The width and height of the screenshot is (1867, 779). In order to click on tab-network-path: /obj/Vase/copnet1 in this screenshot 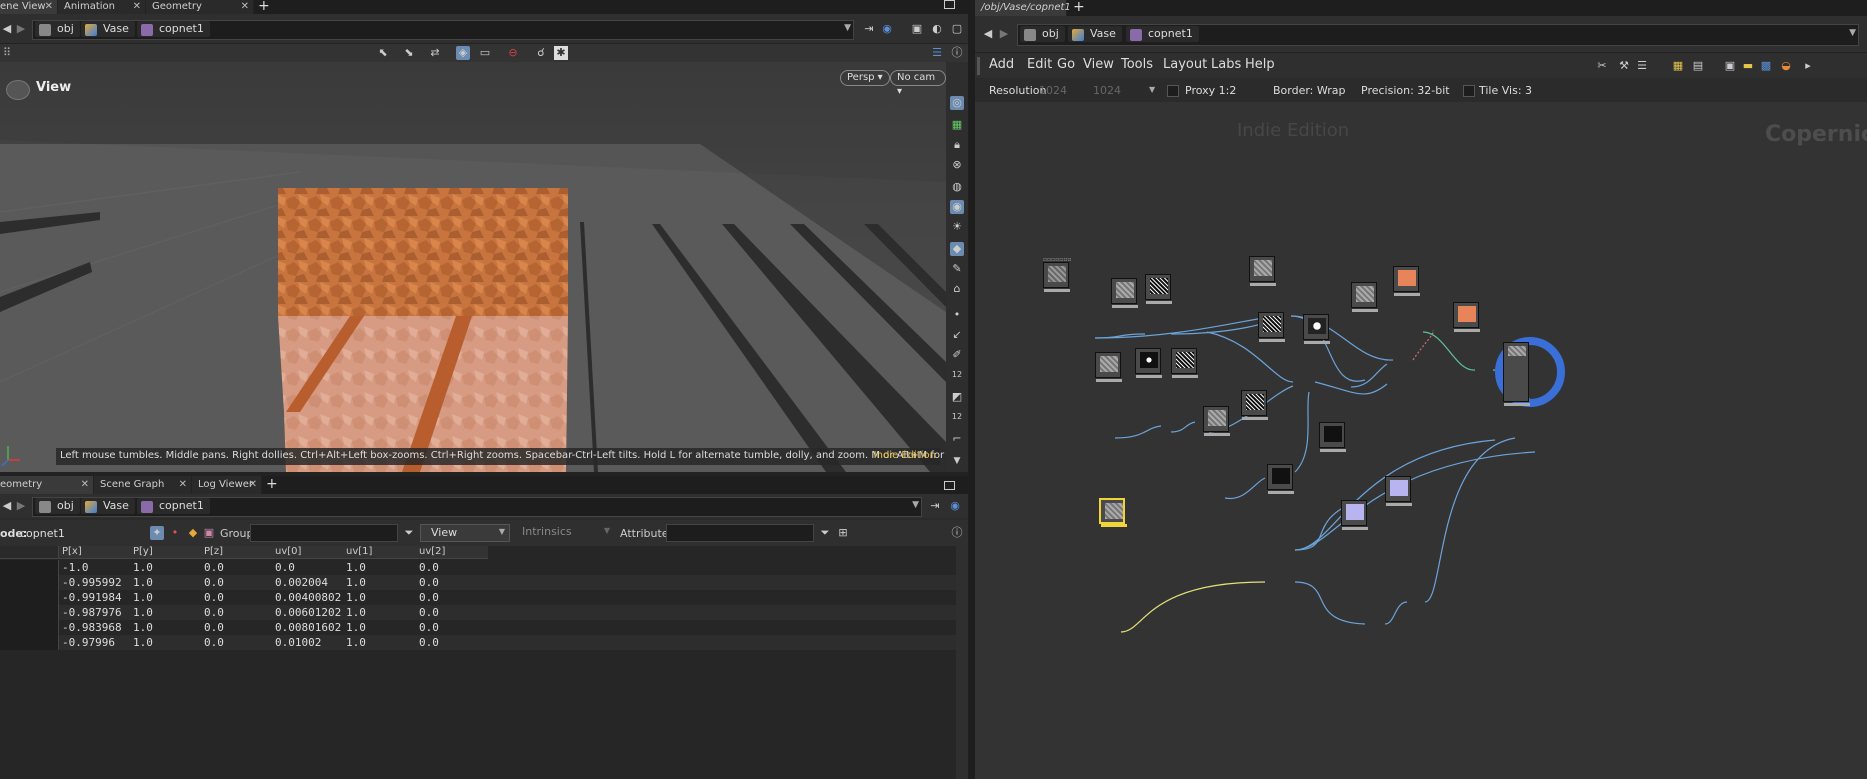, I will do `click(1023, 8)`.